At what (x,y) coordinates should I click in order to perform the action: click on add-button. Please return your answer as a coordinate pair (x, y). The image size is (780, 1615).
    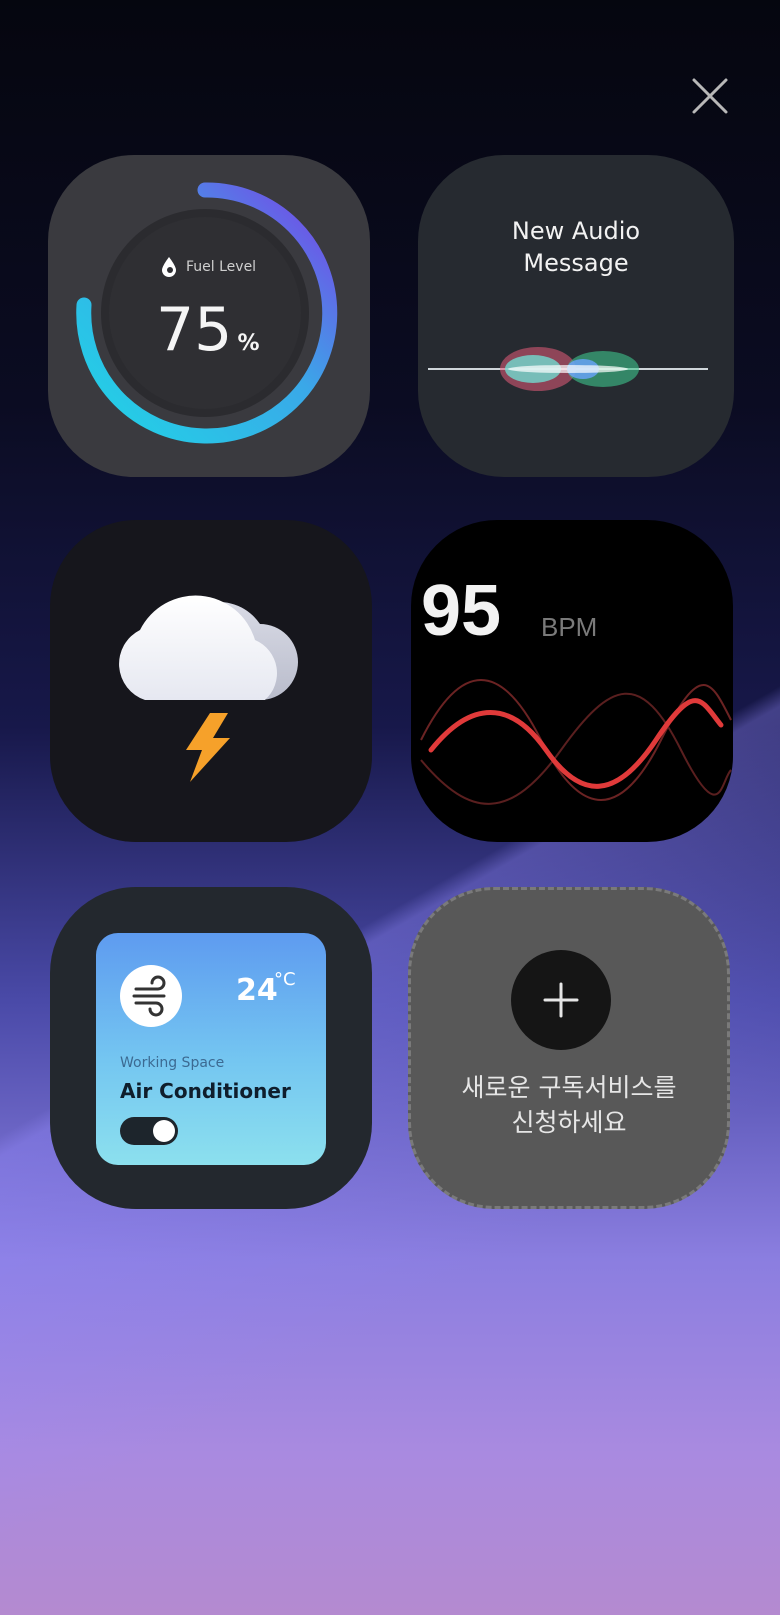
    Looking at the image, I should click on (561, 1000).